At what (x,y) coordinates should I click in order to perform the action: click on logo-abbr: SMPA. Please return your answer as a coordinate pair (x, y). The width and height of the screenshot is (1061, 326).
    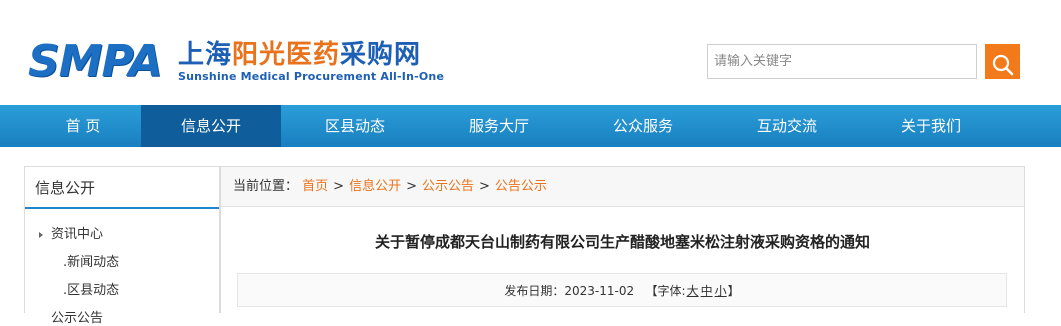
    Looking at the image, I should click on (95, 61).